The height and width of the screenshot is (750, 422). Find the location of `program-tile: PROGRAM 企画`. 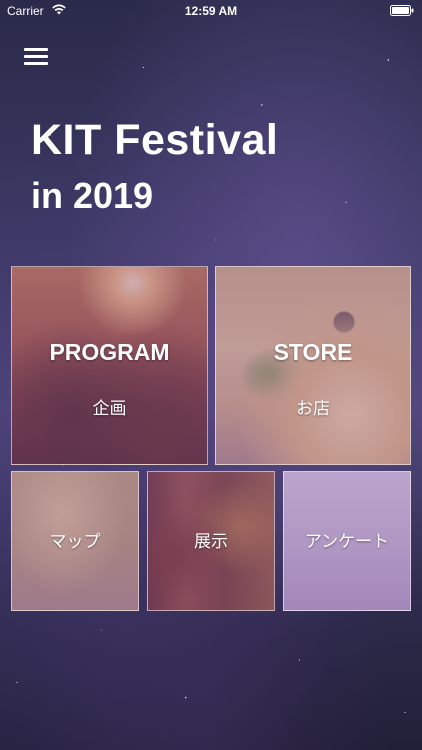

program-tile: PROGRAM 企画 is located at coordinates (109, 365).